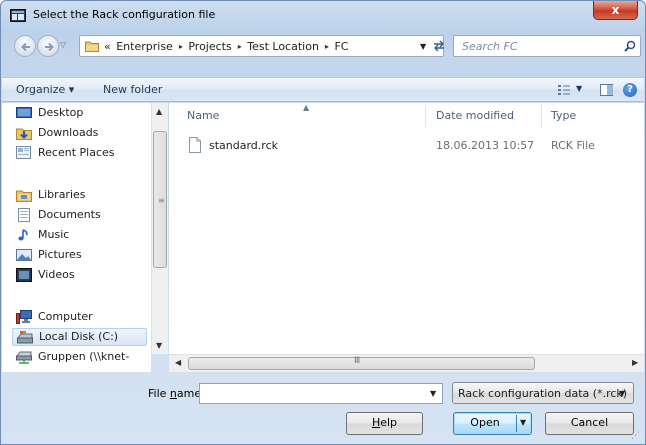  Describe the element at coordinates (63, 44) in the screenshot. I see `recent-pages-dropdown: ▽` at that location.